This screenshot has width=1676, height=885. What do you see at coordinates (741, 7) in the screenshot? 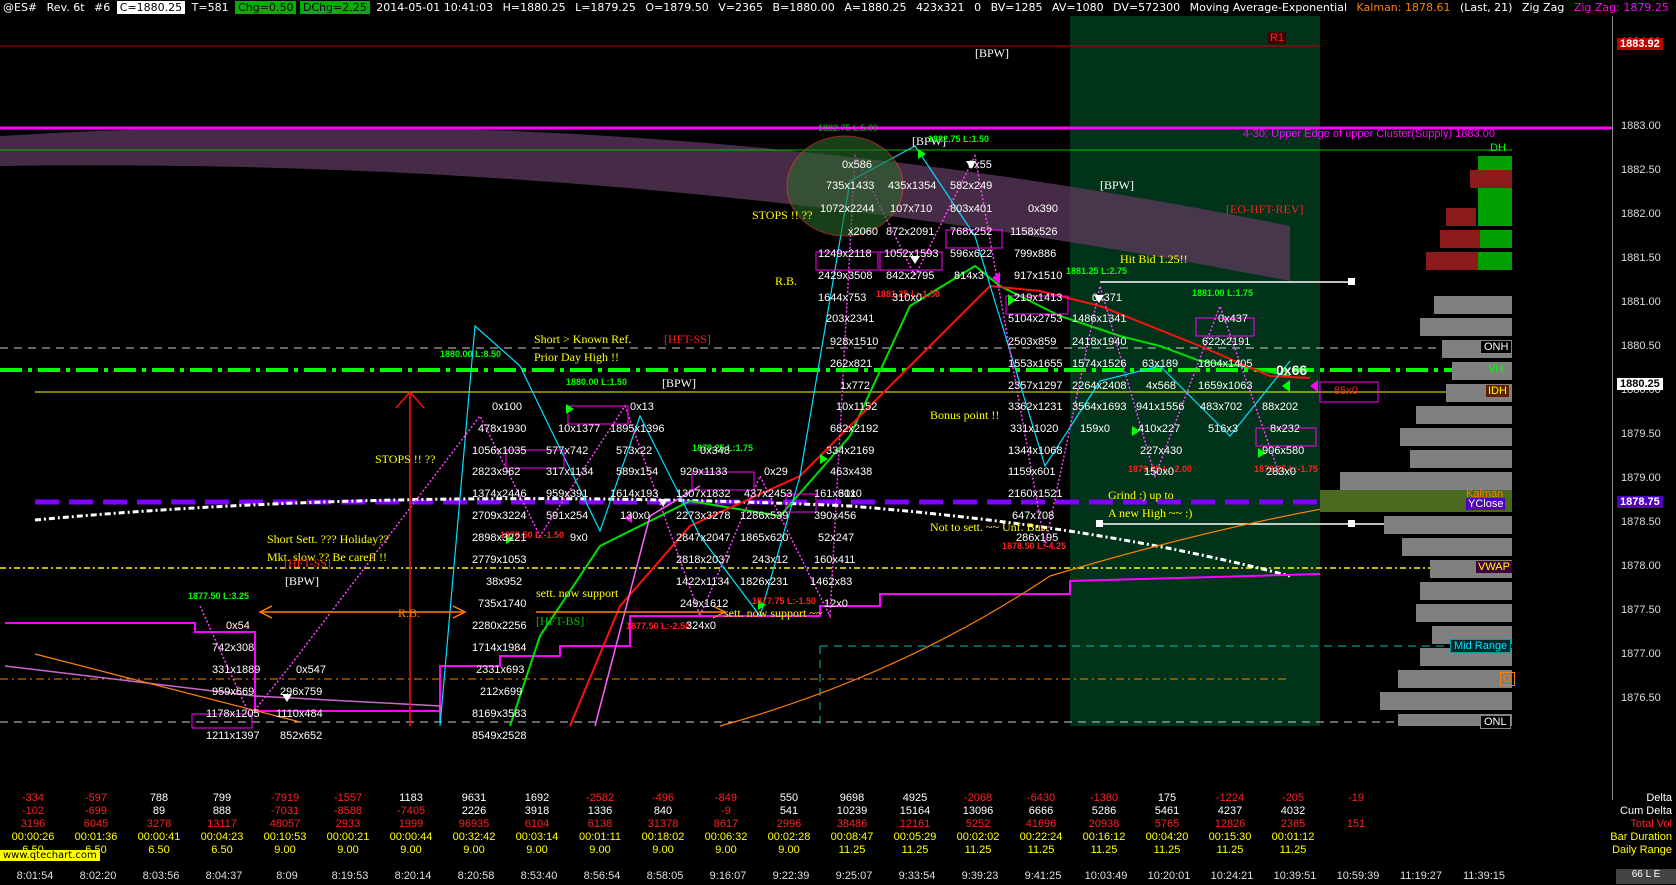
I see `volume-label: V=2365` at bounding box center [741, 7].